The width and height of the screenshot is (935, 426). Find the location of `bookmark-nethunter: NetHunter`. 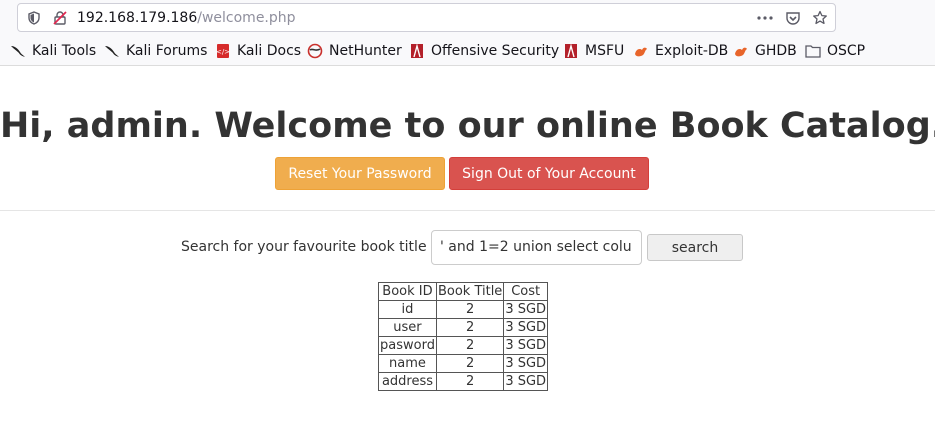

bookmark-nethunter: NetHunter is located at coordinates (354, 51).